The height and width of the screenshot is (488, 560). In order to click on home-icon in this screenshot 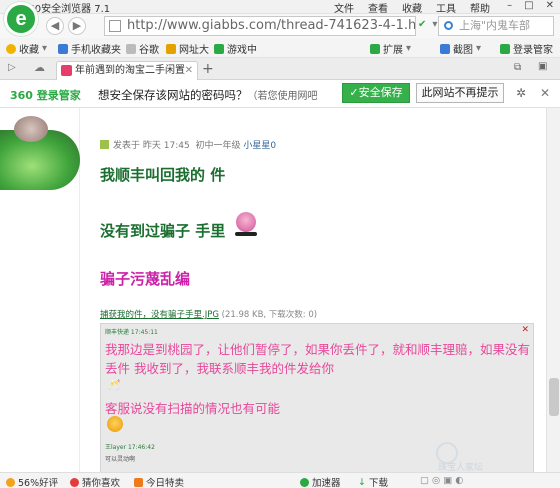, I will do `click(171, 48)`.